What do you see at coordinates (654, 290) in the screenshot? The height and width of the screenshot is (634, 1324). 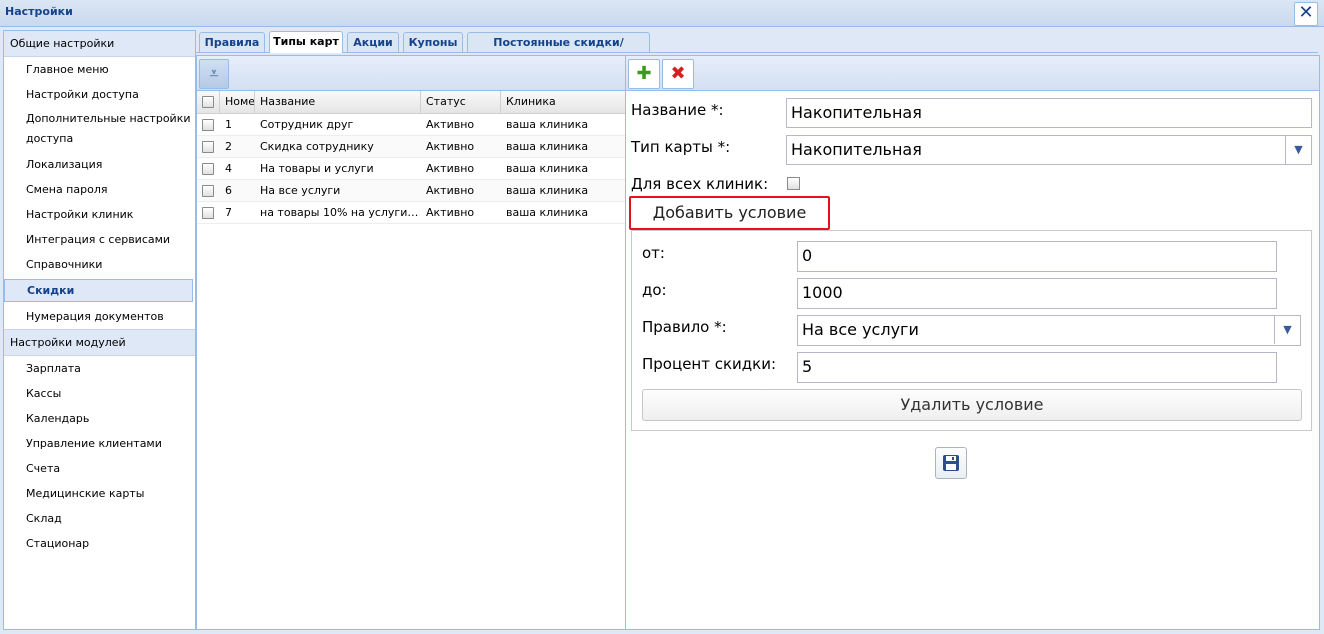 I see `to-label: до:` at bounding box center [654, 290].